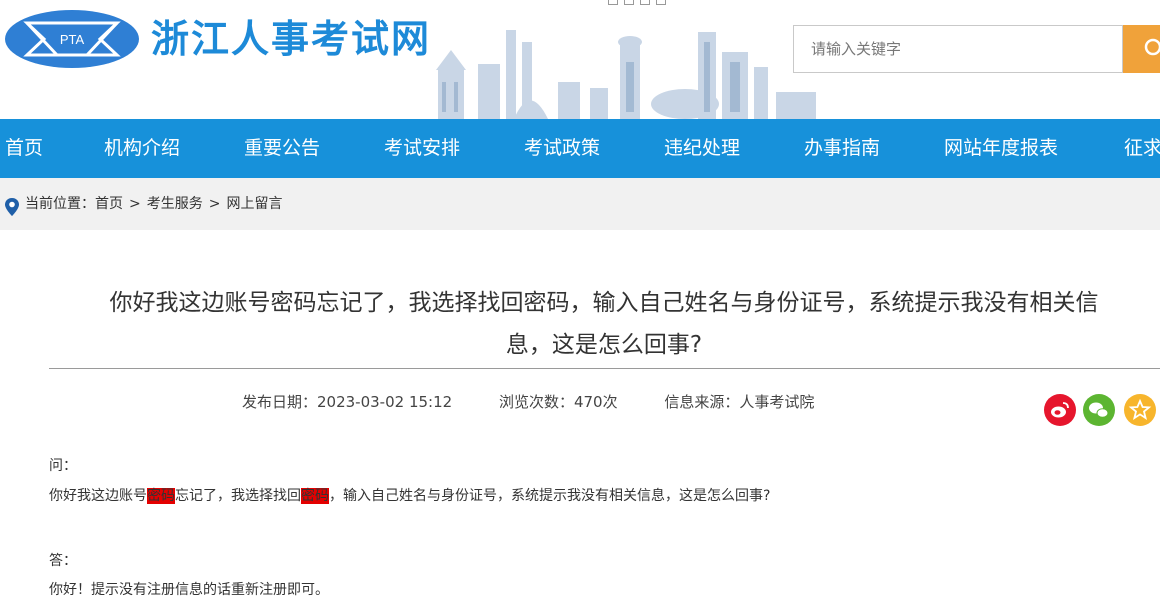  Describe the element at coordinates (604, 368) in the screenshot. I see `title-divider` at that location.